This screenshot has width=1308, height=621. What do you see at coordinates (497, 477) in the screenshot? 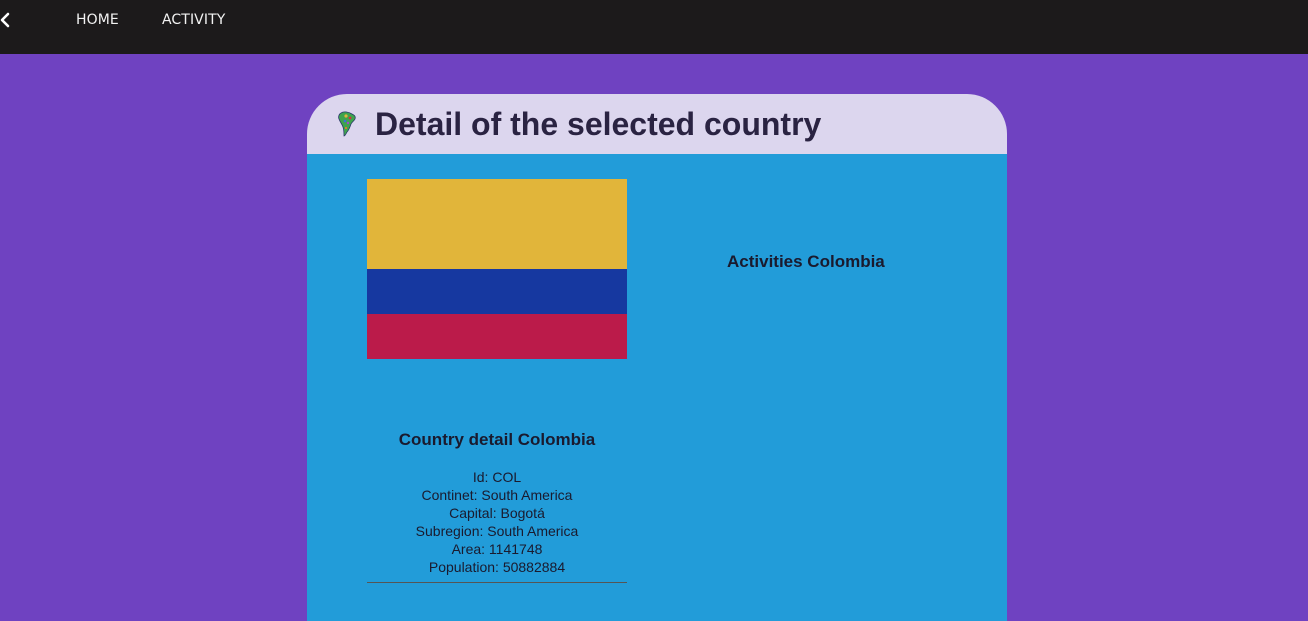
I see `country-id: Id: COL` at bounding box center [497, 477].